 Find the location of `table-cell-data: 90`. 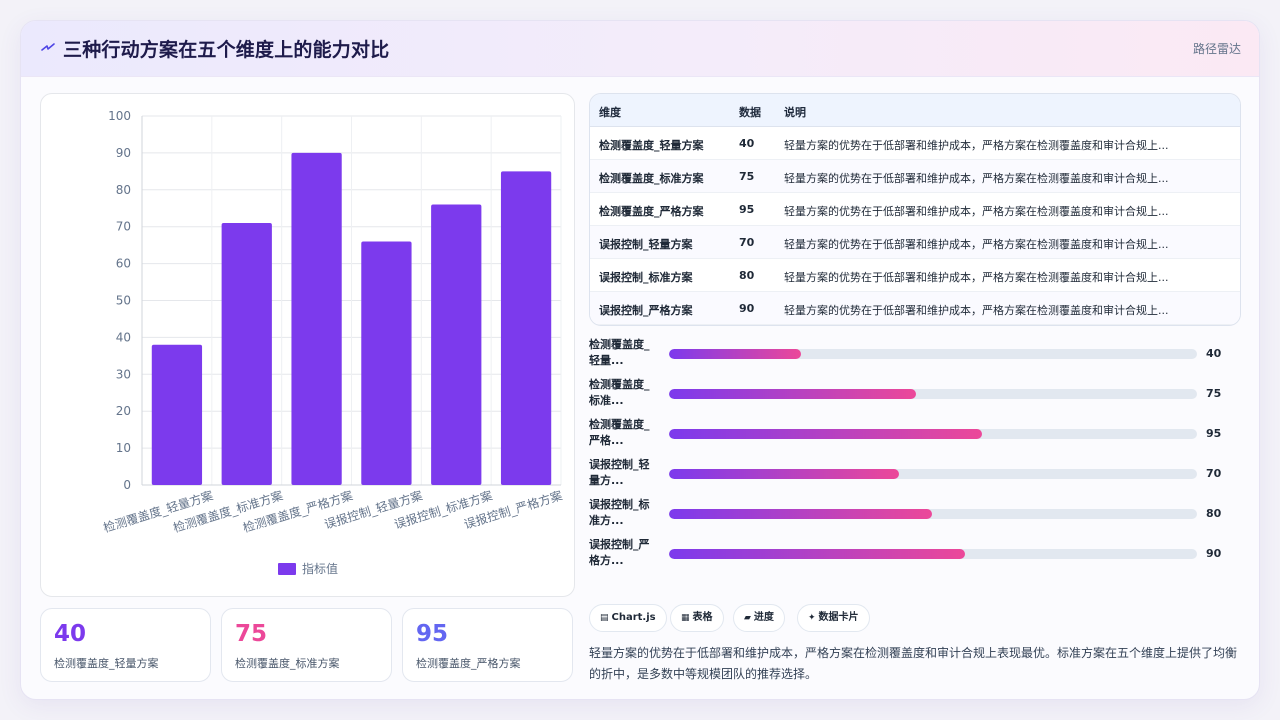

table-cell-data: 90 is located at coordinates (747, 308).